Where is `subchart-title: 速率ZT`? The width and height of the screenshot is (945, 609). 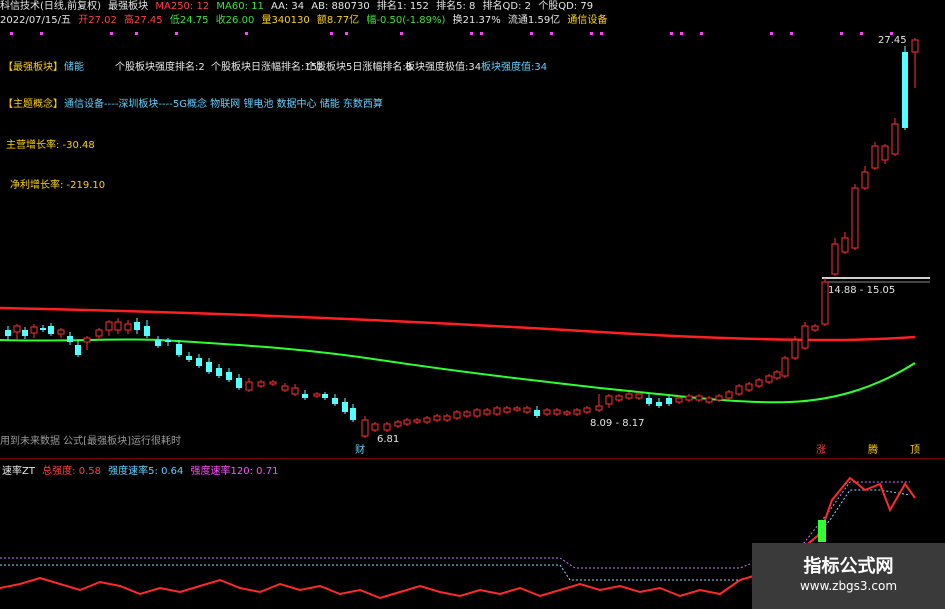
subchart-title: 速率ZT is located at coordinates (18, 471).